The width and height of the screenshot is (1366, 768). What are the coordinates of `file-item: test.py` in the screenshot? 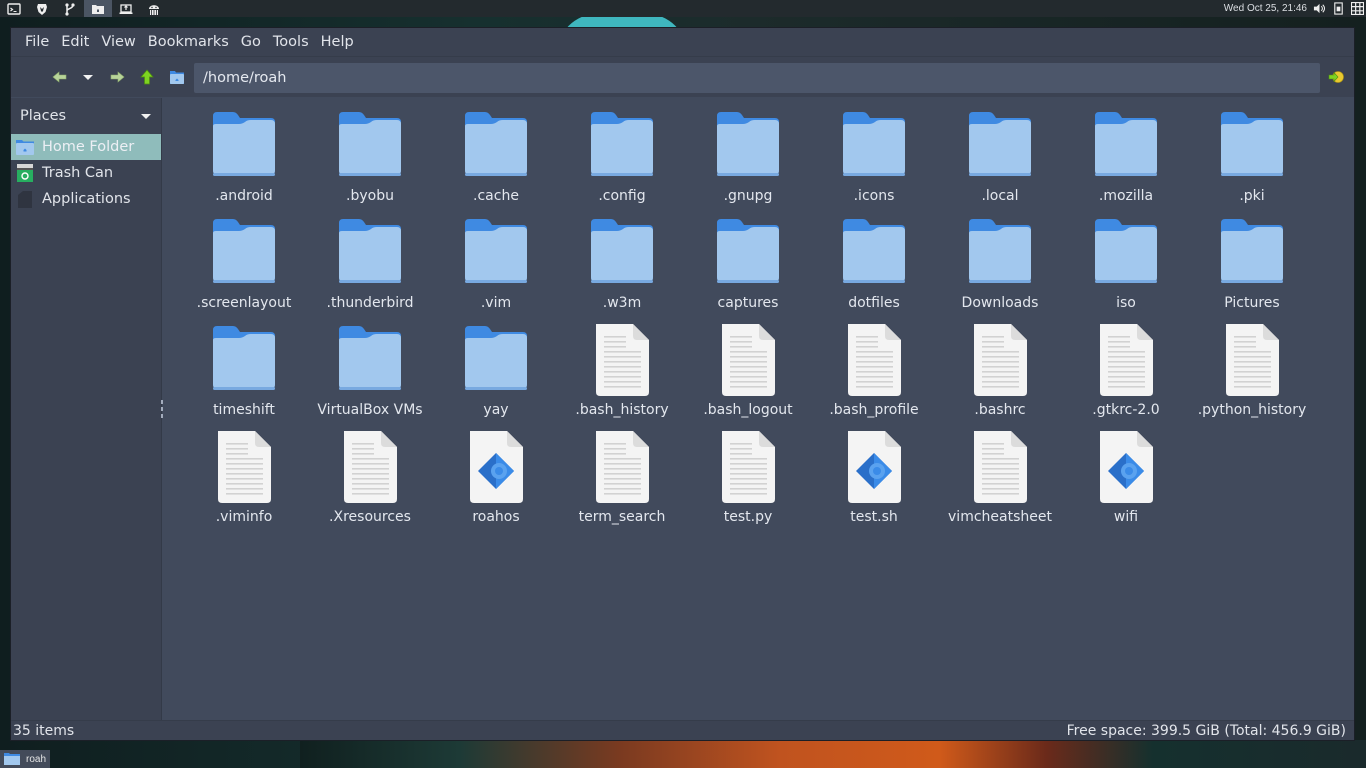 It's located at (748, 484).